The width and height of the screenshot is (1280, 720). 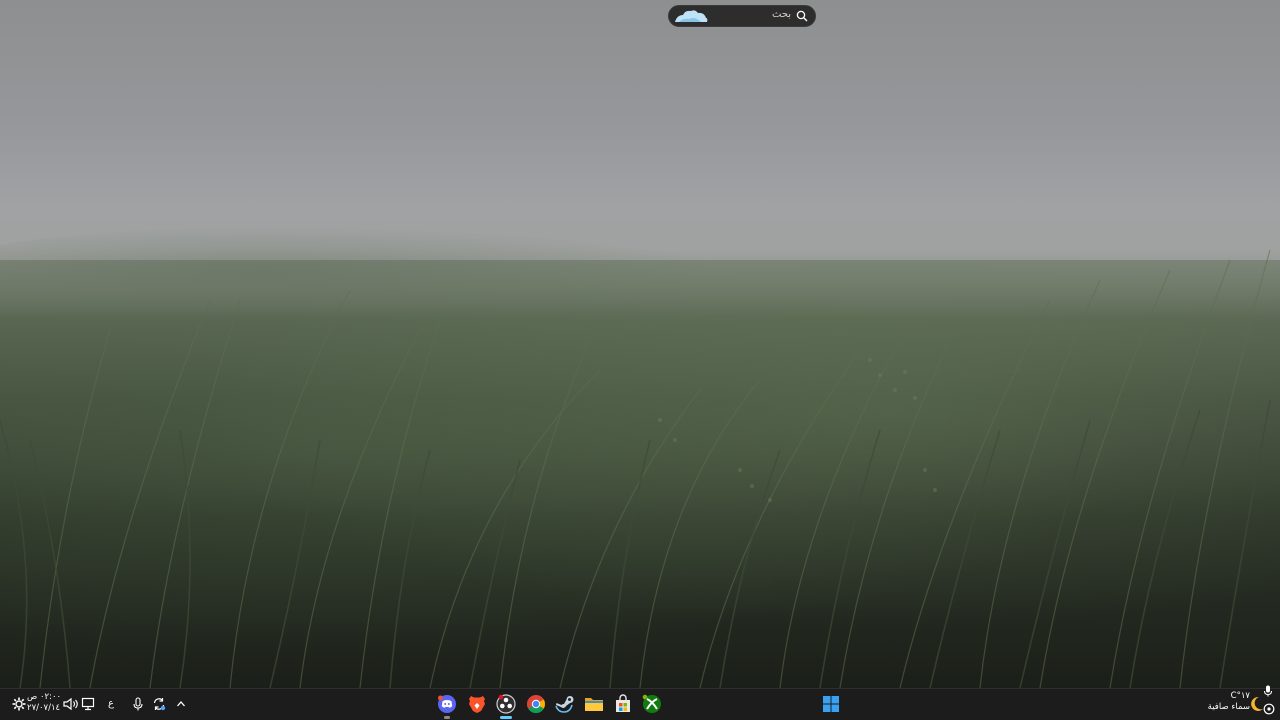 I want to click on clock-time: ٠٢:٠٠ ص, so click(x=44, y=697).